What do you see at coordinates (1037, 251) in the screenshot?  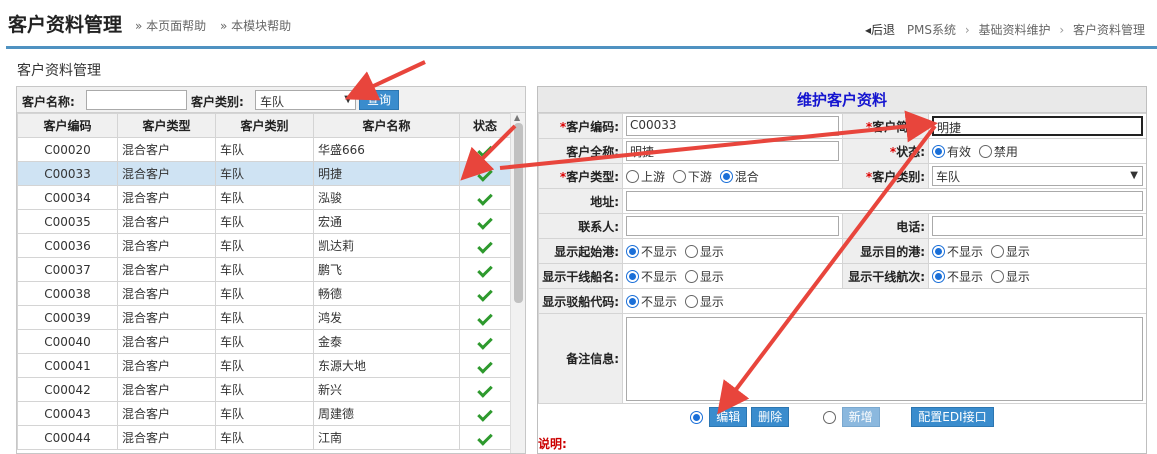 I see `dest-port-radio-group: 不显示 显示` at bounding box center [1037, 251].